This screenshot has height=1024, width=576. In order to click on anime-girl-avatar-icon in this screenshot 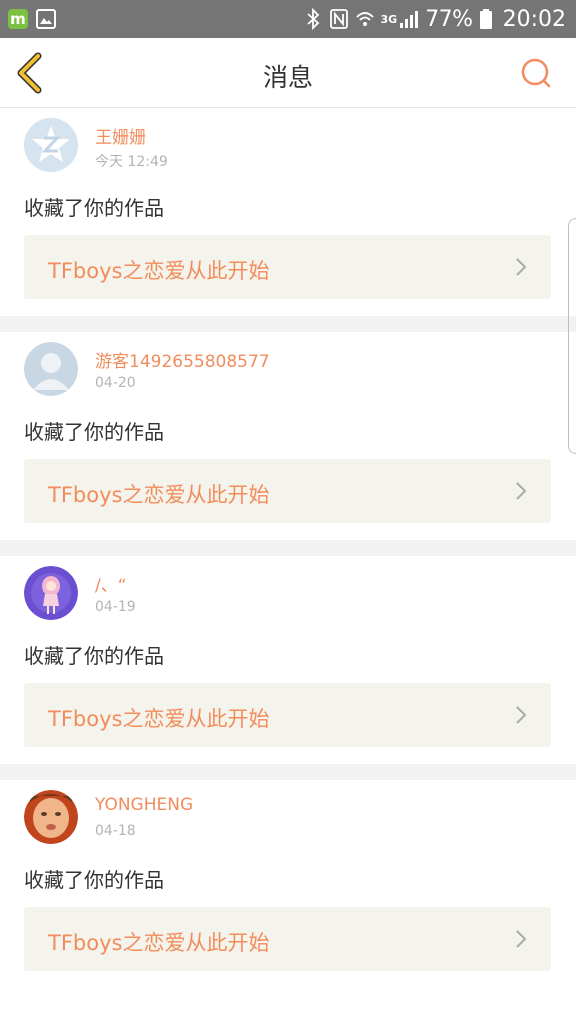, I will do `click(51, 593)`.